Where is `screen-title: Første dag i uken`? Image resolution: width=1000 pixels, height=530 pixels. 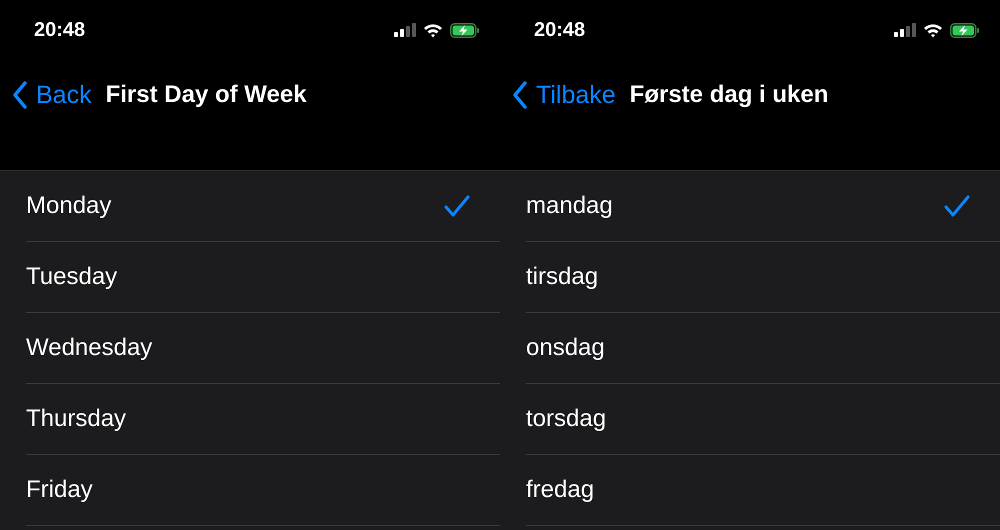 screen-title: Første dag i uken is located at coordinates (729, 95).